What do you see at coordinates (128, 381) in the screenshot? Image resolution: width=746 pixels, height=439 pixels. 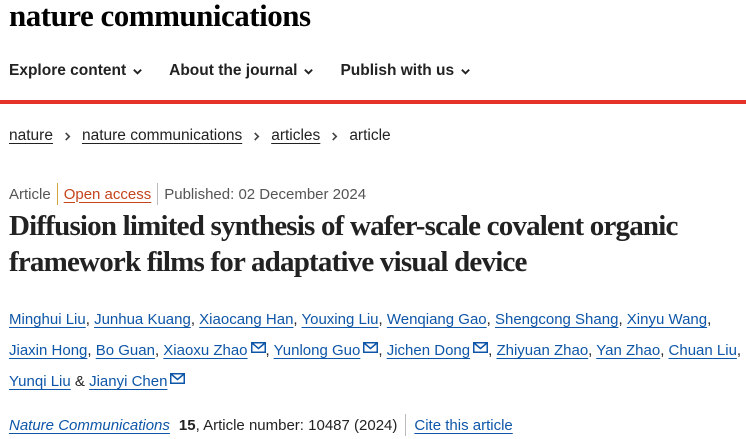 I see `author-name: Jianyi Chen` at bounding box center [128, 381].